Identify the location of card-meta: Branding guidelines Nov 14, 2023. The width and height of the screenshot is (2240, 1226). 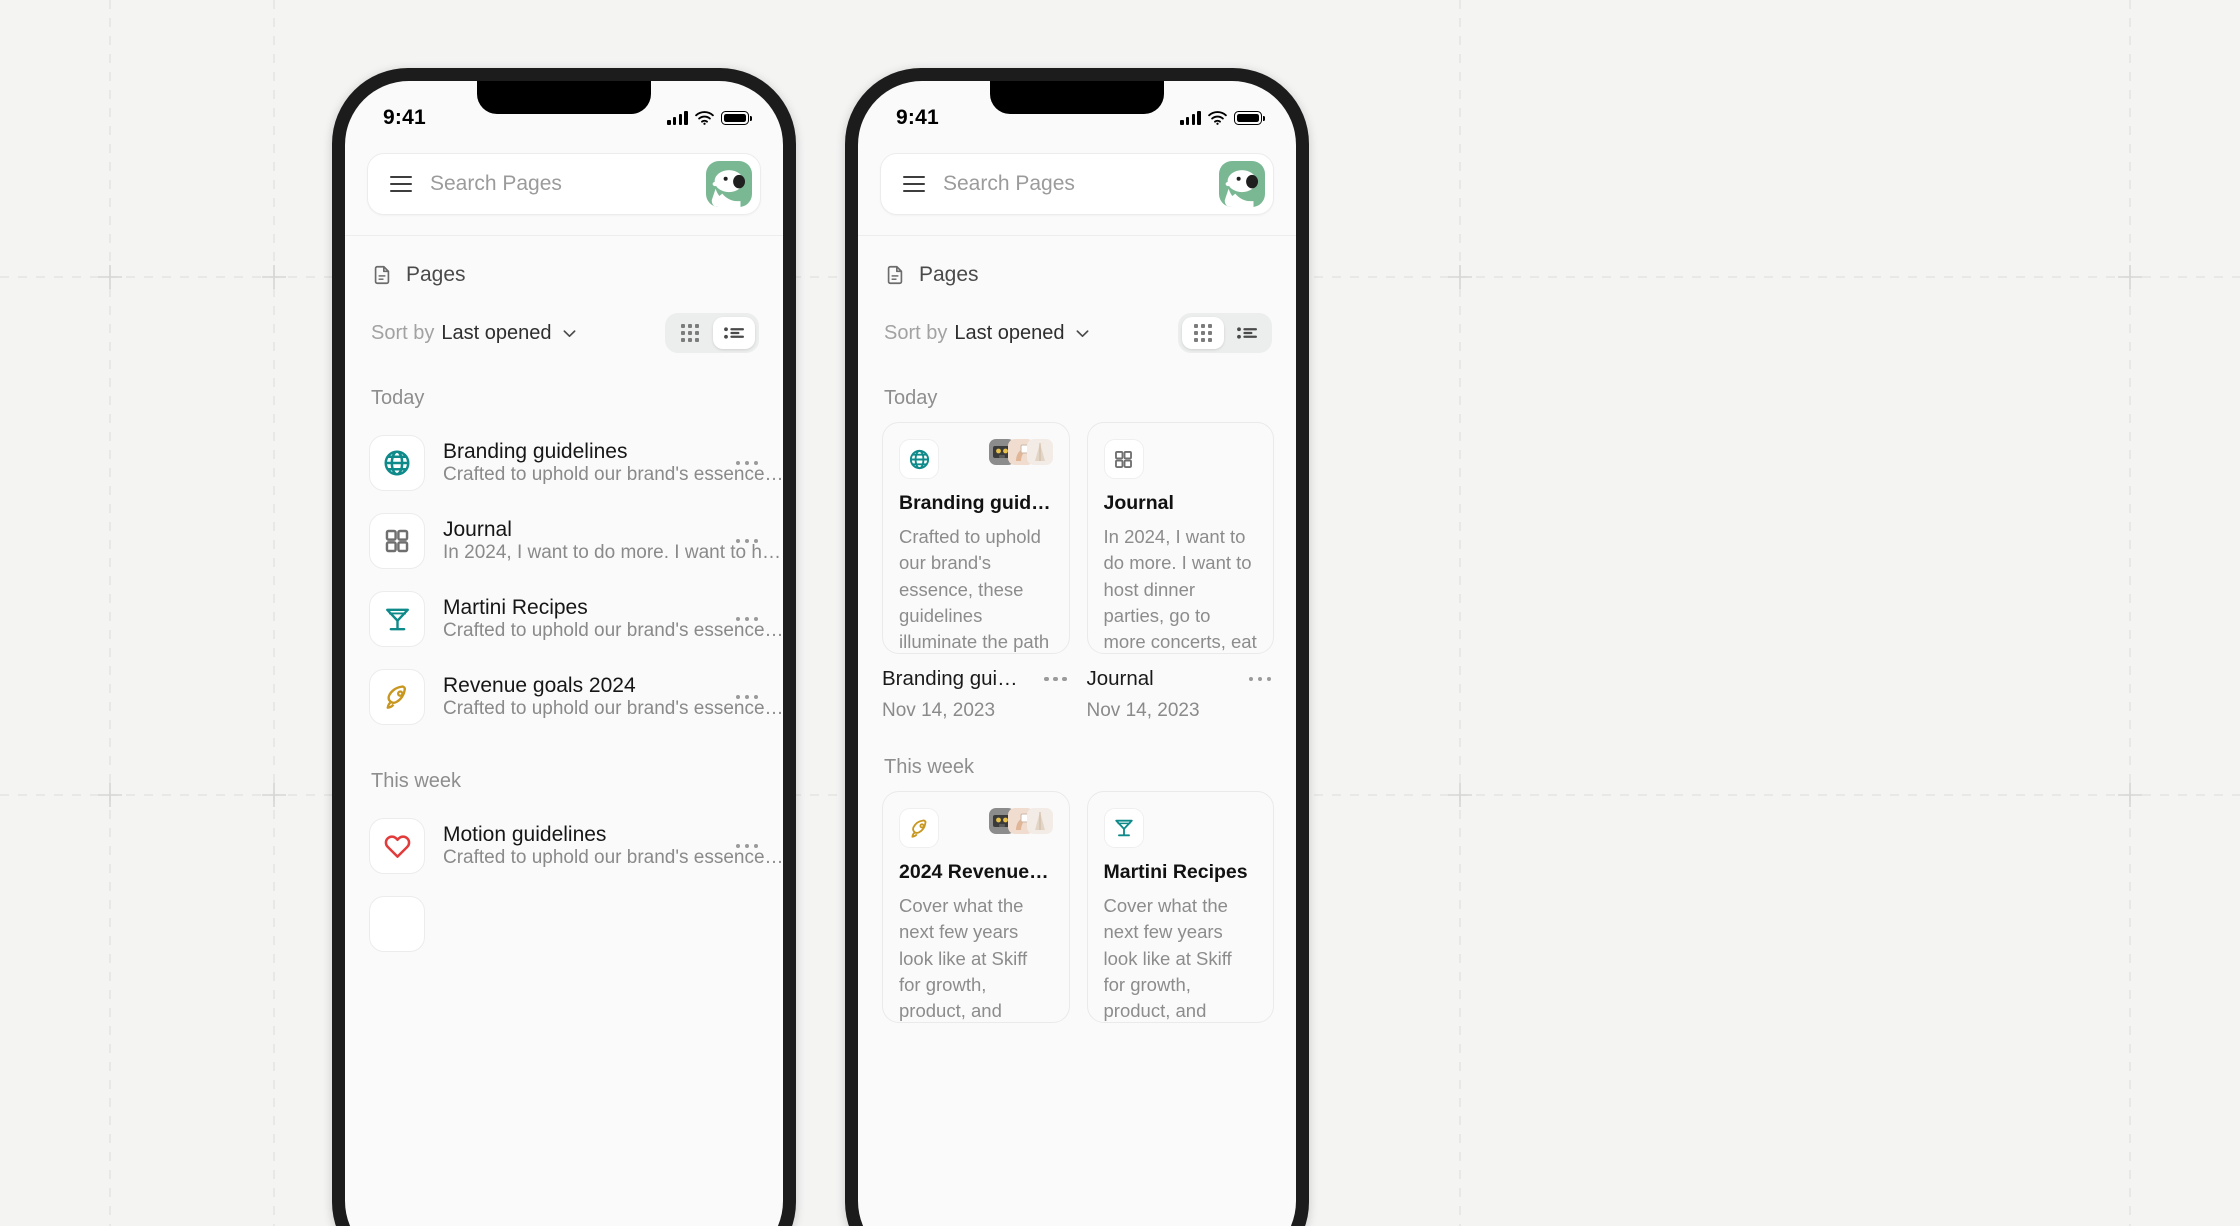
(976, 694).